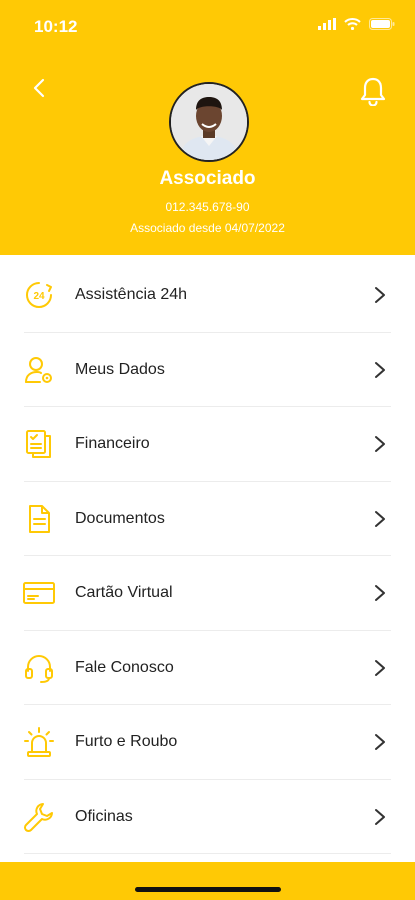 This screenshot has width=415, height=900. Describe the element at coordinates (207, 228) in the screenshot. I see `member-since: Associado desde 04/07/2022` at that location.